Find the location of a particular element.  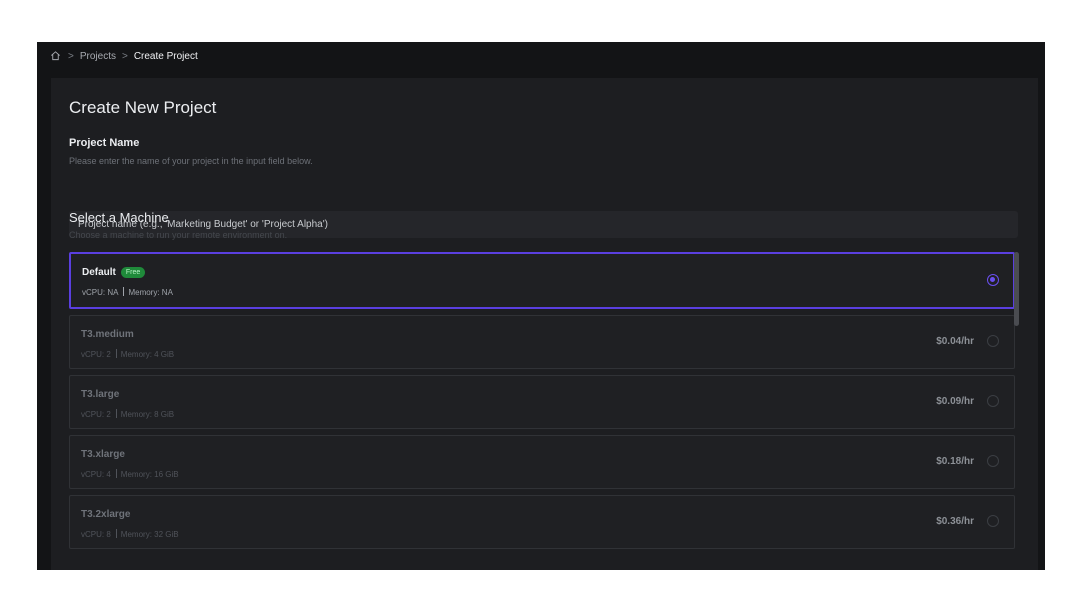

machine-price: $0.36/hr is located at coordinates (955, 521).